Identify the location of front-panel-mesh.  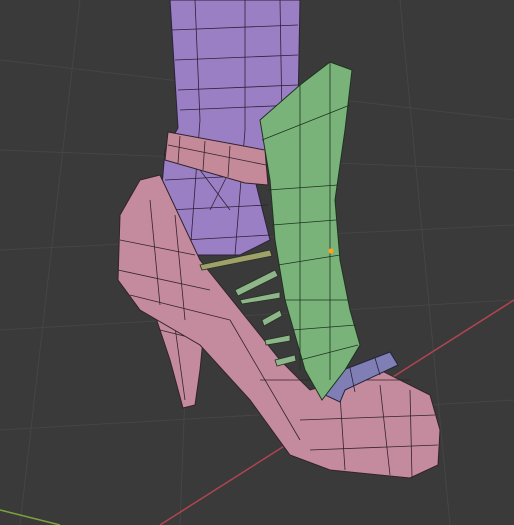
(310, 231).